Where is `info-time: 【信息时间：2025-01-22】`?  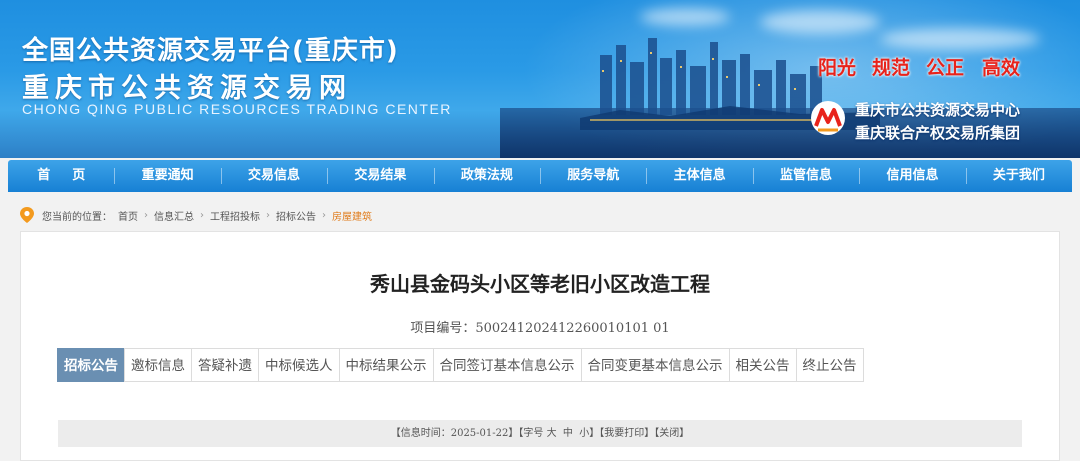
info-time: 【信息时间：2025-01-22】 is located at coordinates (454, 433).